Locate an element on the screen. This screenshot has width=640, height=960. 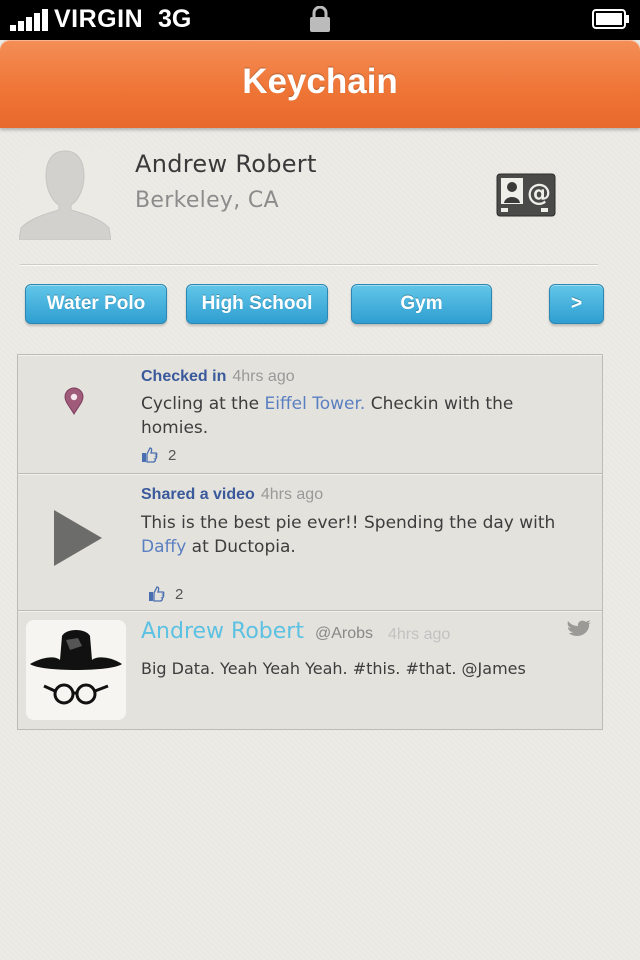
lock-icon is located at coordinates (320, 19).